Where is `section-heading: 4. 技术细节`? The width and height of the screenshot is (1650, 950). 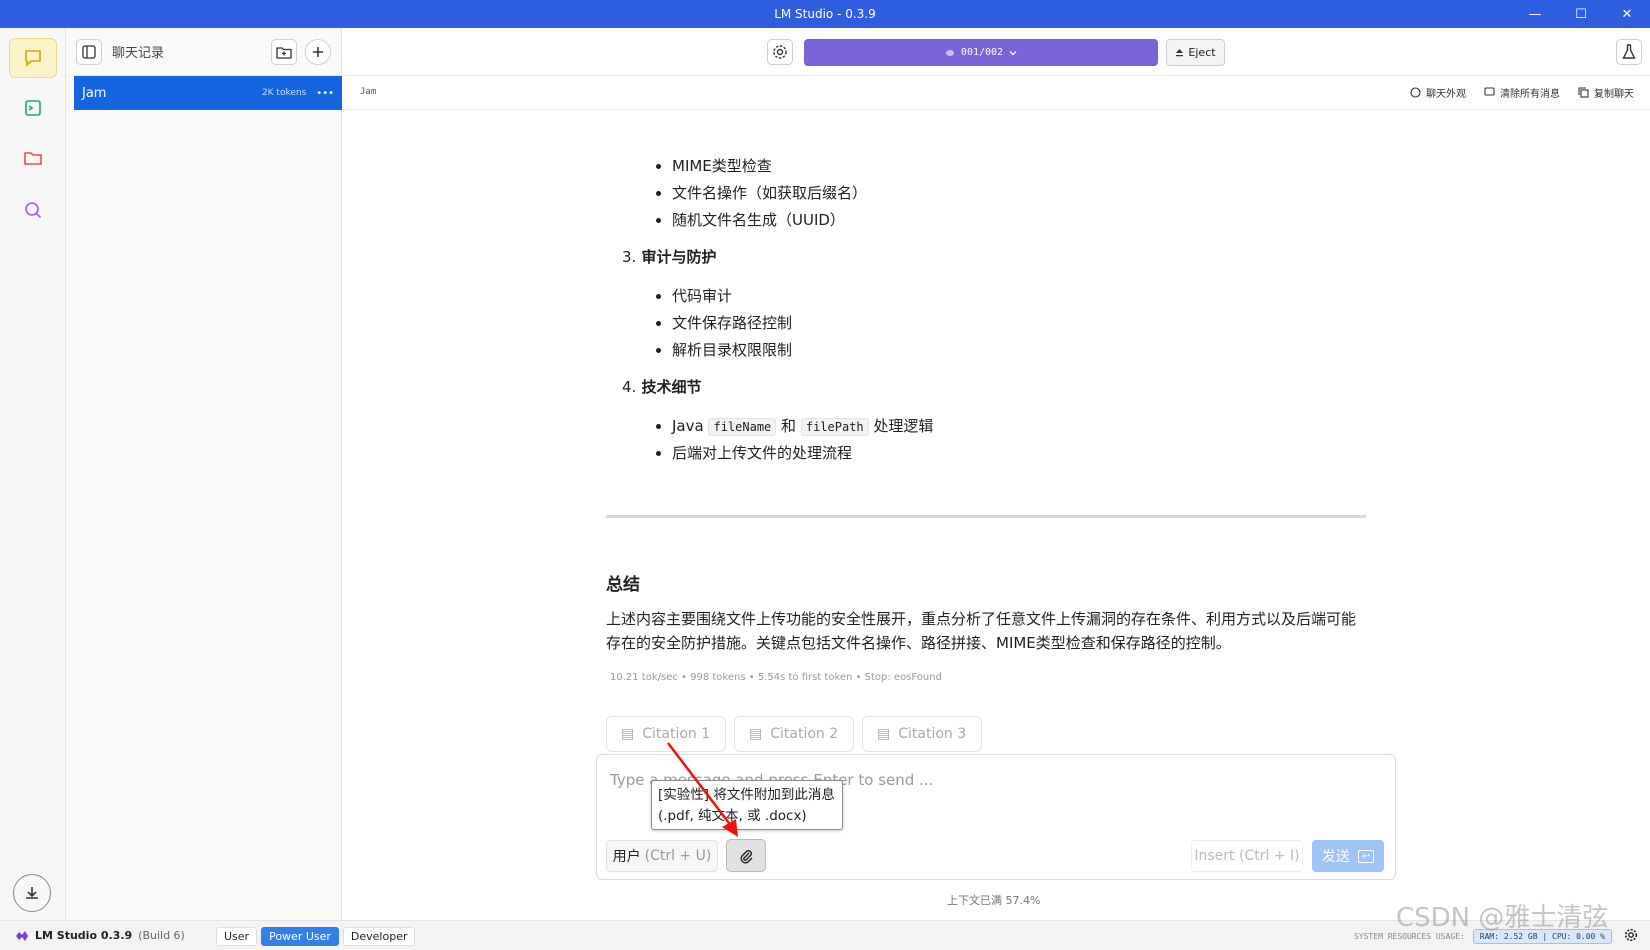
section-heading: 4. 技术细节 is located at coordinates (662, 387).